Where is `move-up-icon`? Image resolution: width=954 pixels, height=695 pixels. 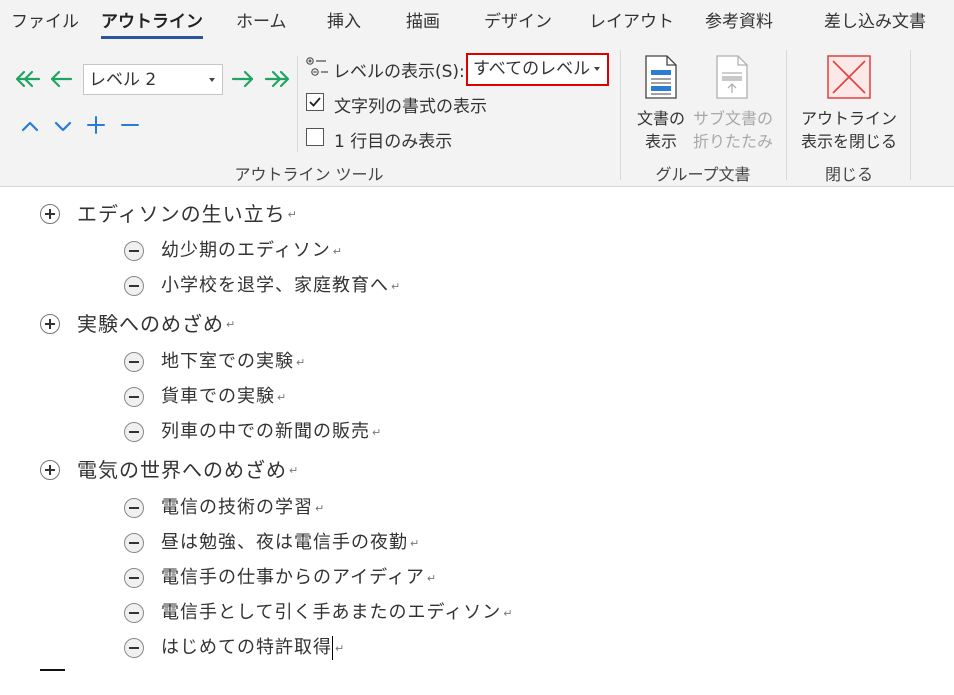 move-up-icon is located at coordinates (30, 126).